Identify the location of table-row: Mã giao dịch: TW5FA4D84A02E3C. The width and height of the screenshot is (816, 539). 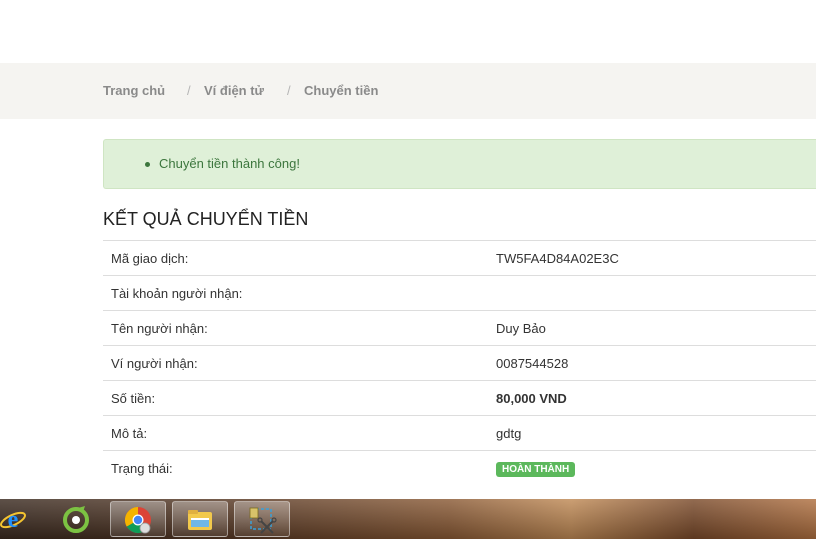
(459, 258).